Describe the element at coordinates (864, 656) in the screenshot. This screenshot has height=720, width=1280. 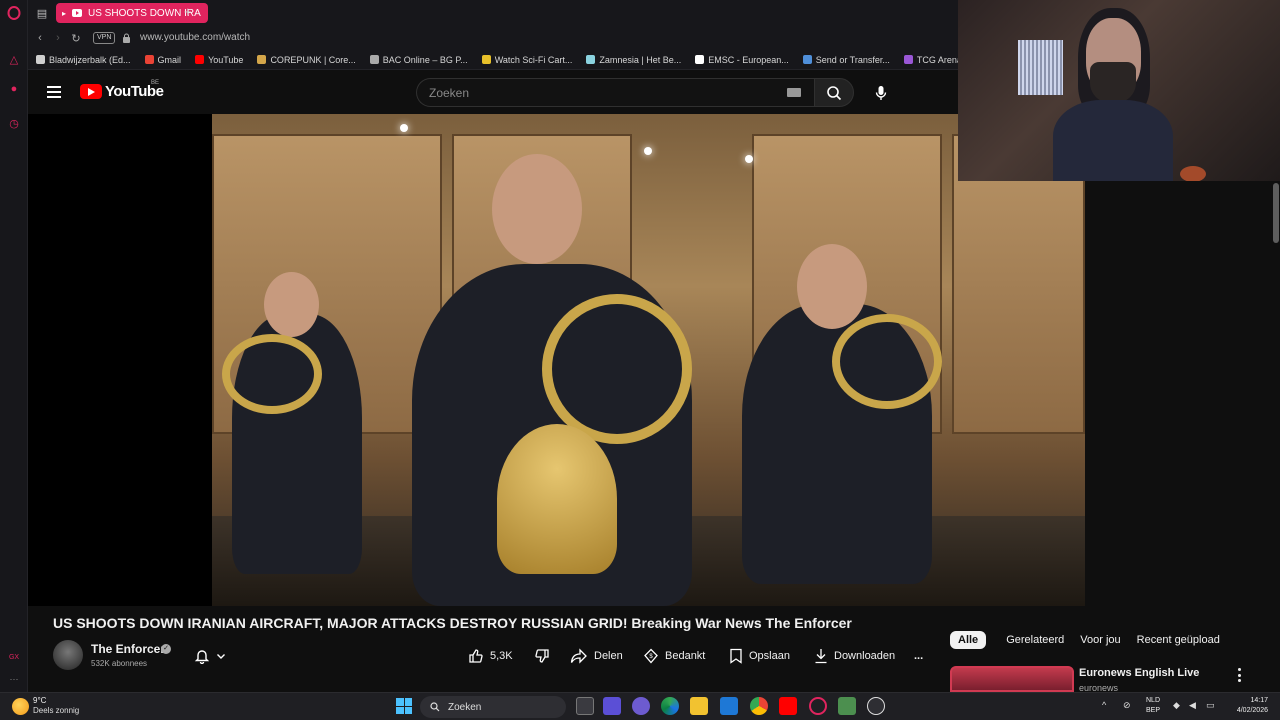
I see `download-button: Downloaden` at that location.